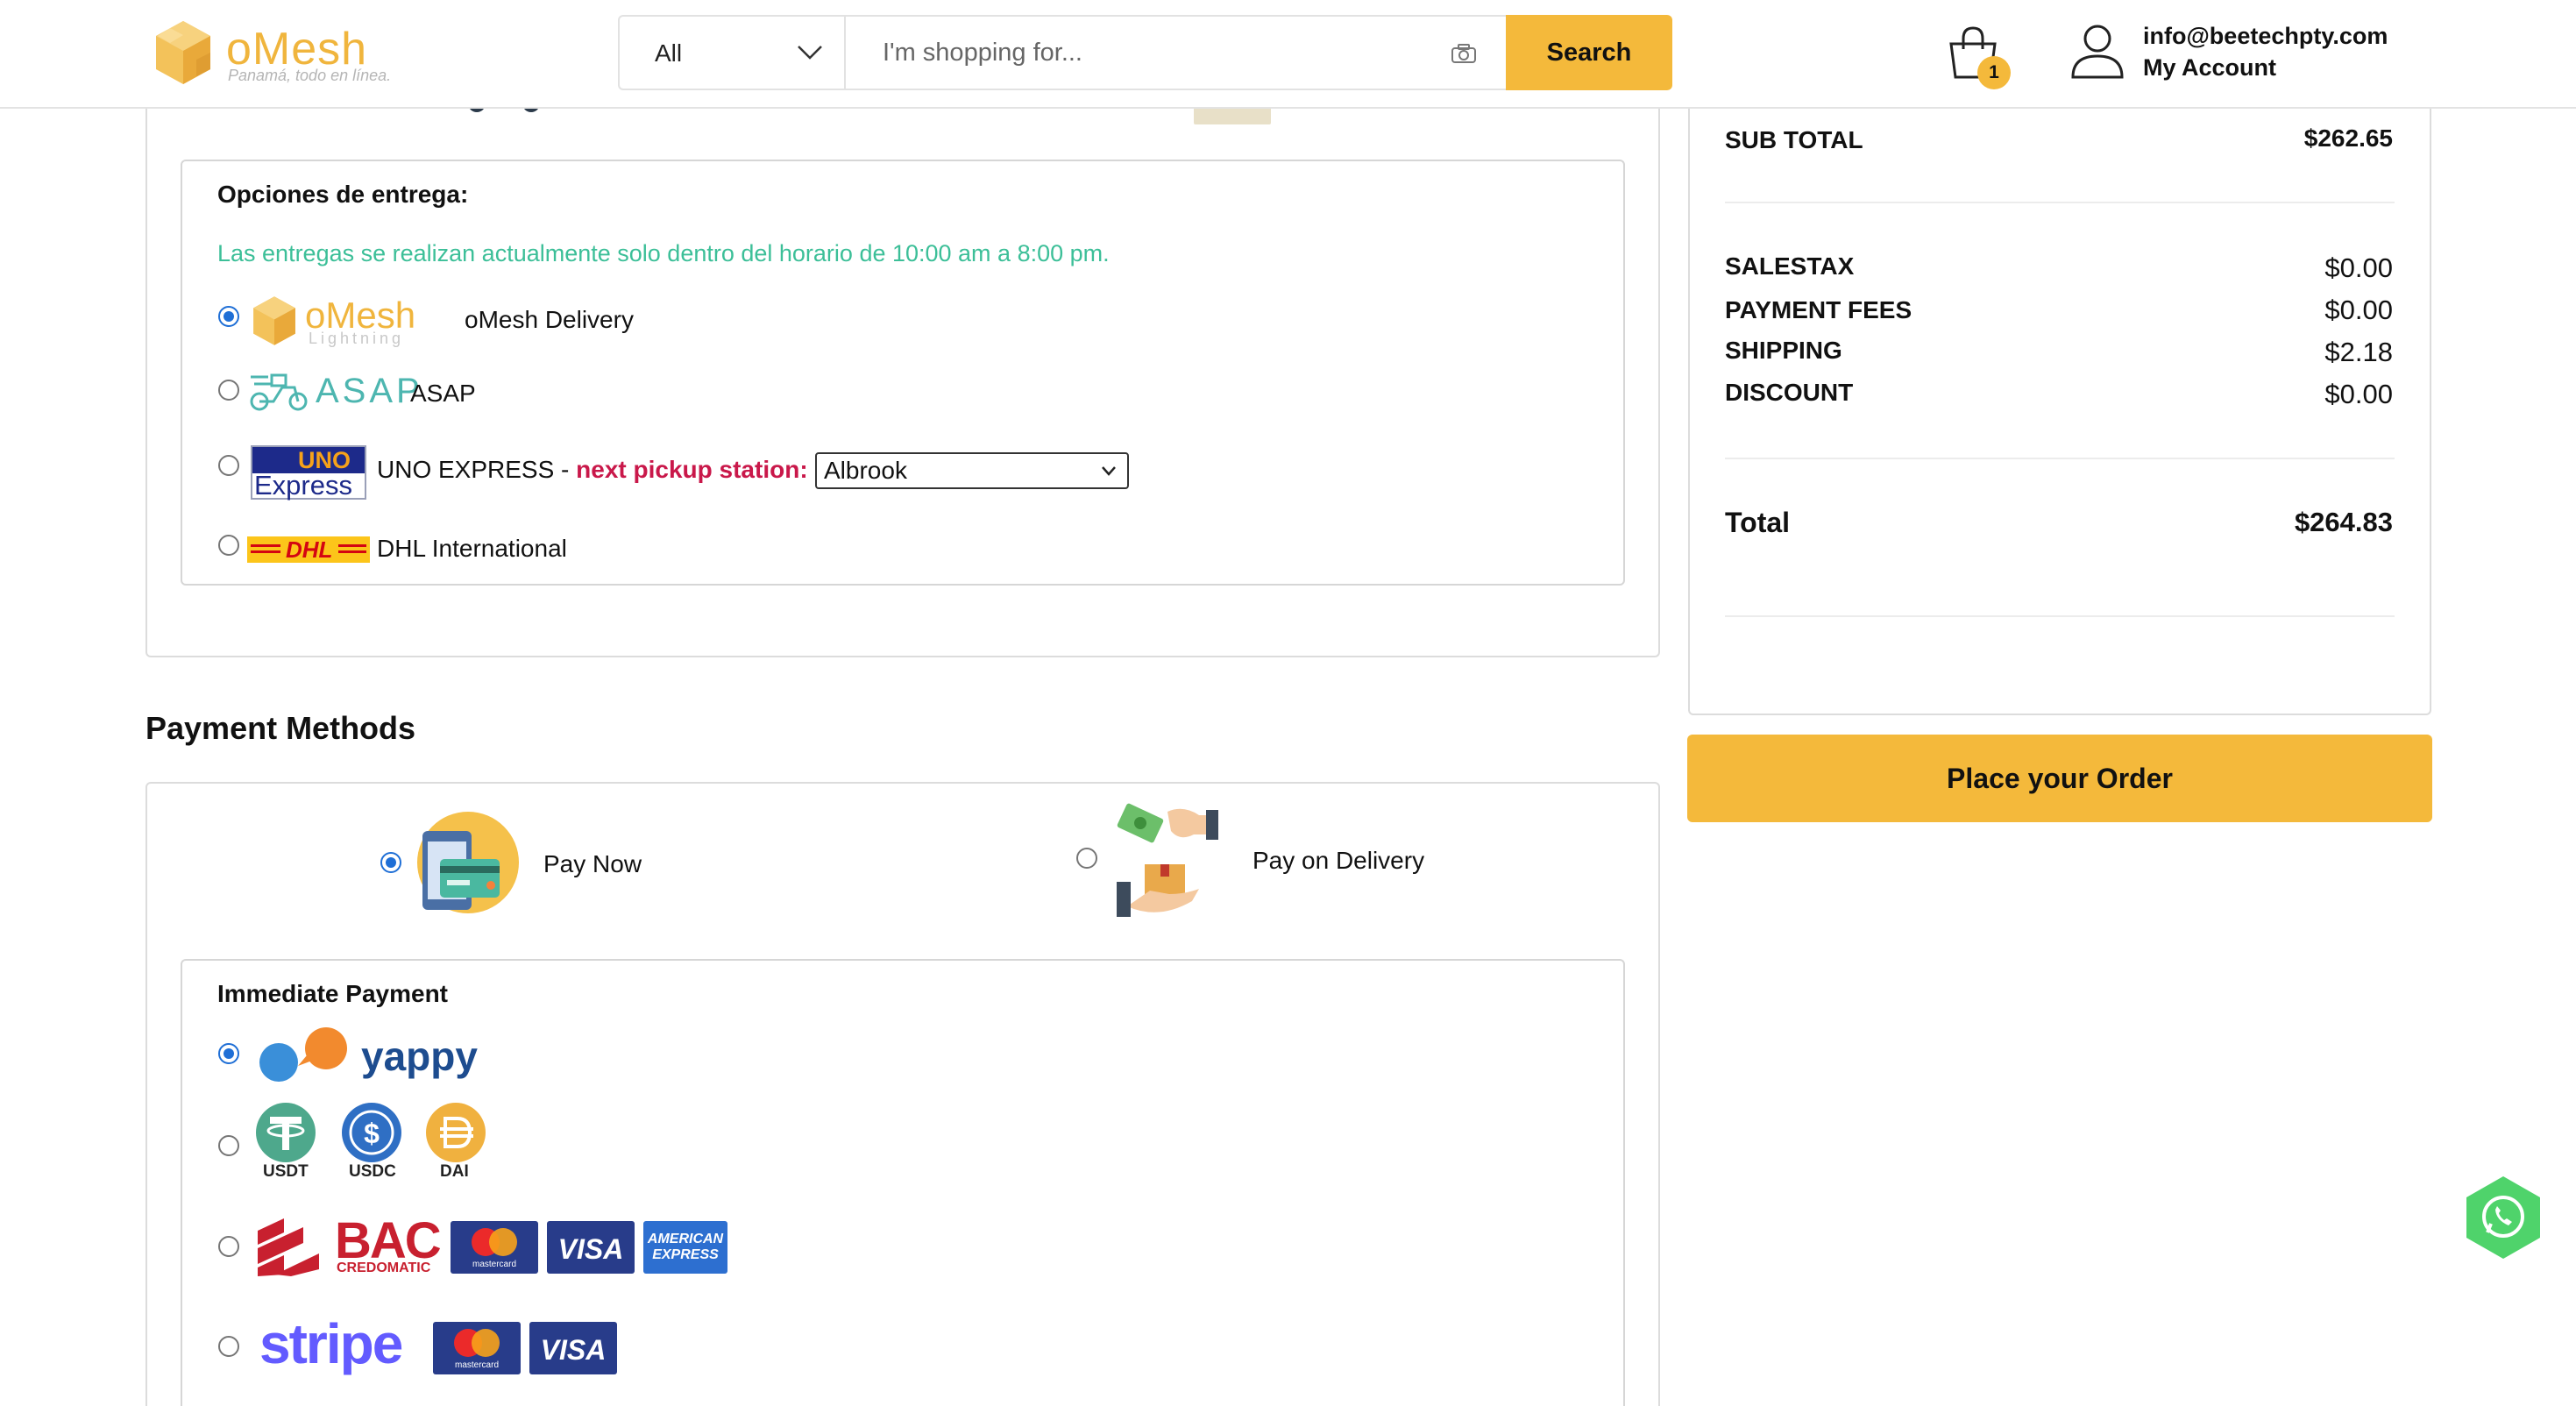  Describe the element at coordinates (343, 194) in the screenshot. I see `delivery-options-title: Opciones de entrega:` at that location.